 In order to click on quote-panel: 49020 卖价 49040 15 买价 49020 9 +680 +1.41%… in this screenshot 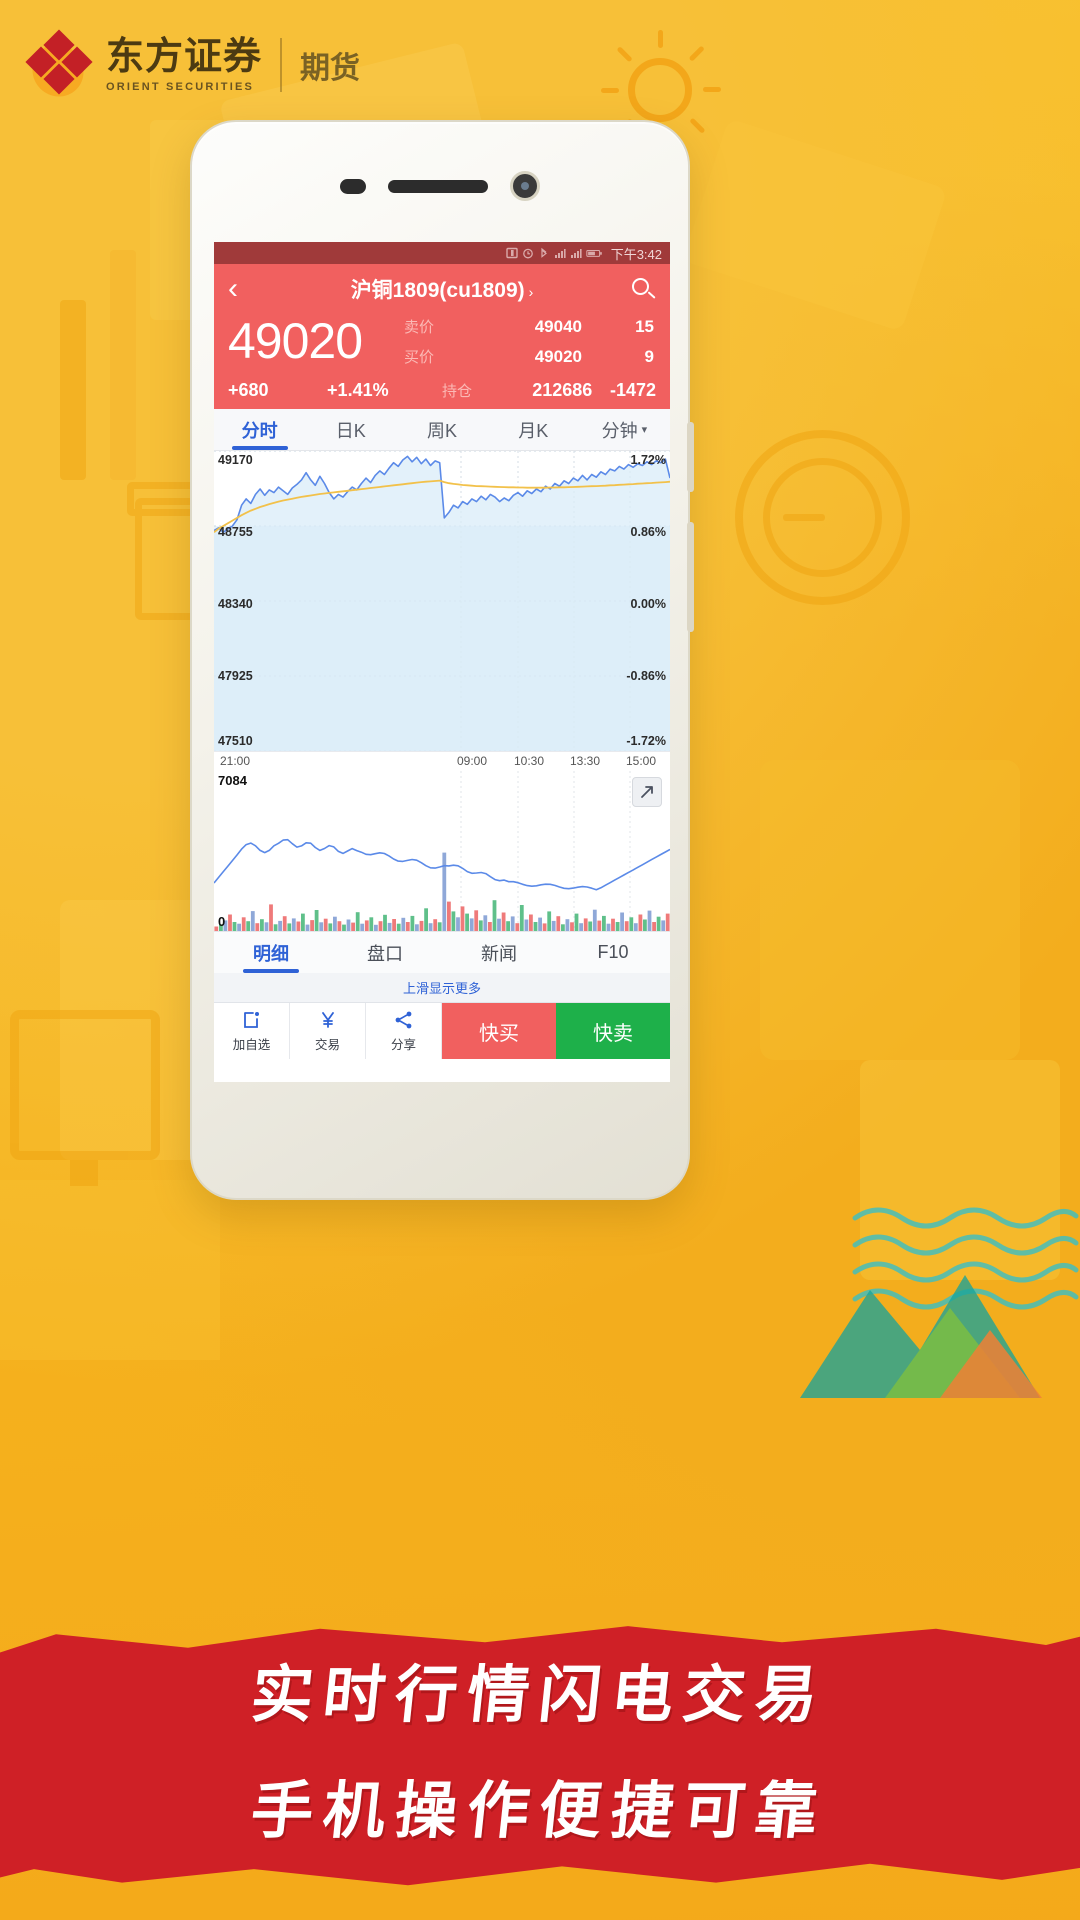, I will do `click(442, 361)`.